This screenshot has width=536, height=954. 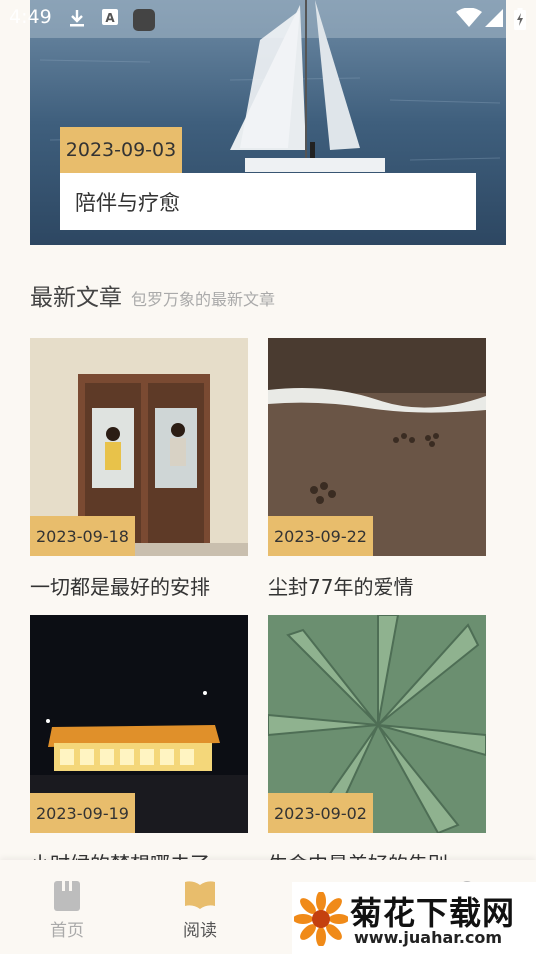 What do you see at coordinates (127, 202) in the screenshot?
I see `hero-title: 陪伴与疗愈` at bounding box center [127, 202].